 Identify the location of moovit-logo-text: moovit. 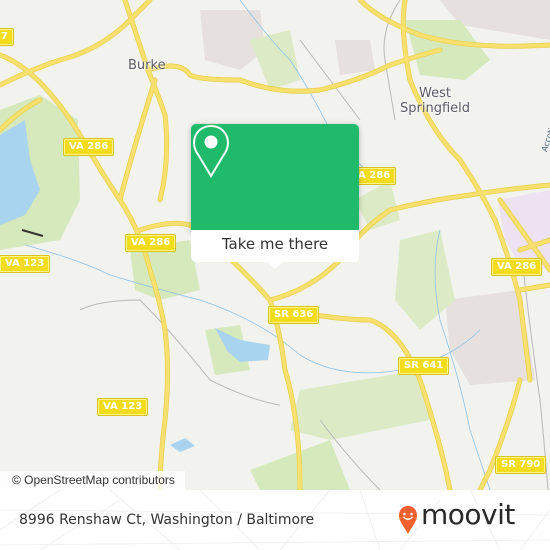
(468, 514).